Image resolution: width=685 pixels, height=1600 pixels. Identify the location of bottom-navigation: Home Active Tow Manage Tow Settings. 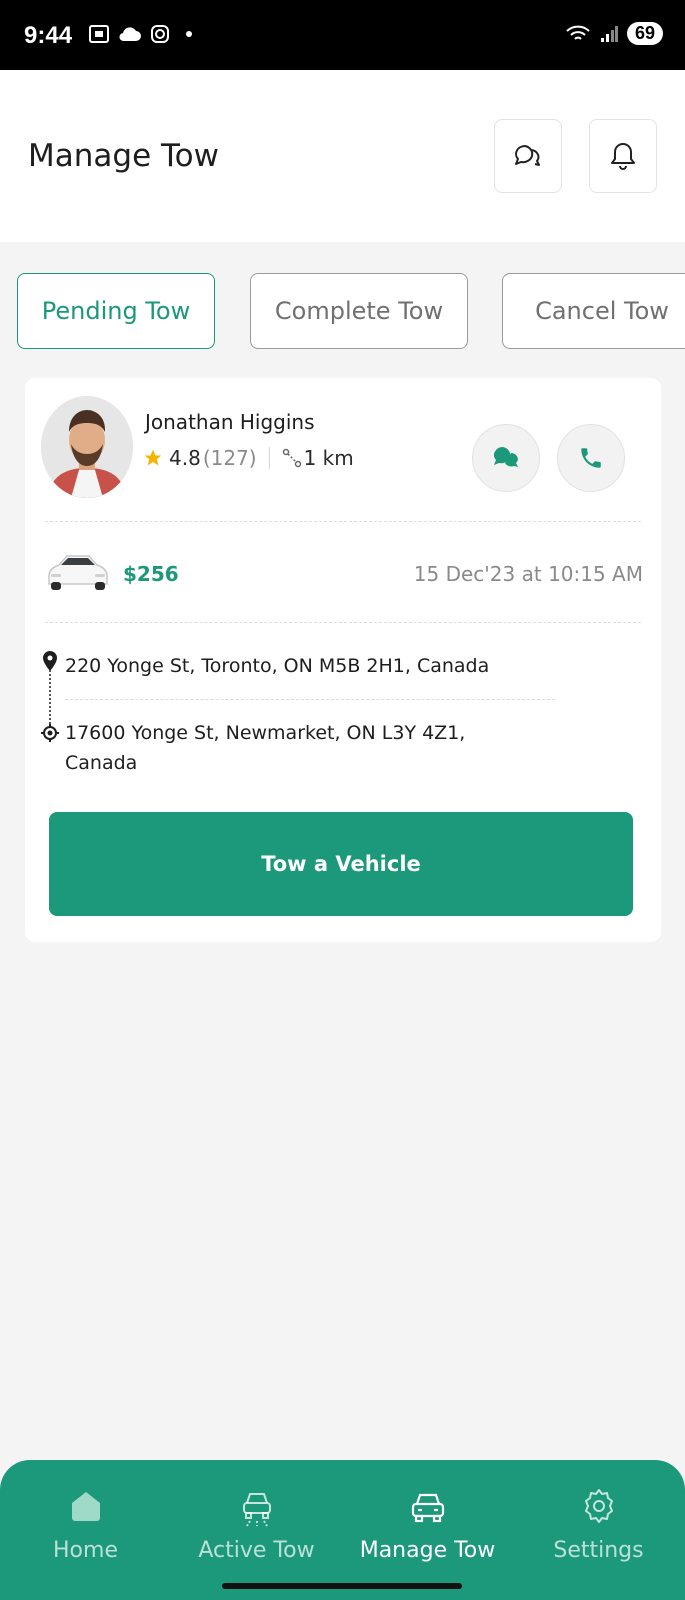
(342, 1530).